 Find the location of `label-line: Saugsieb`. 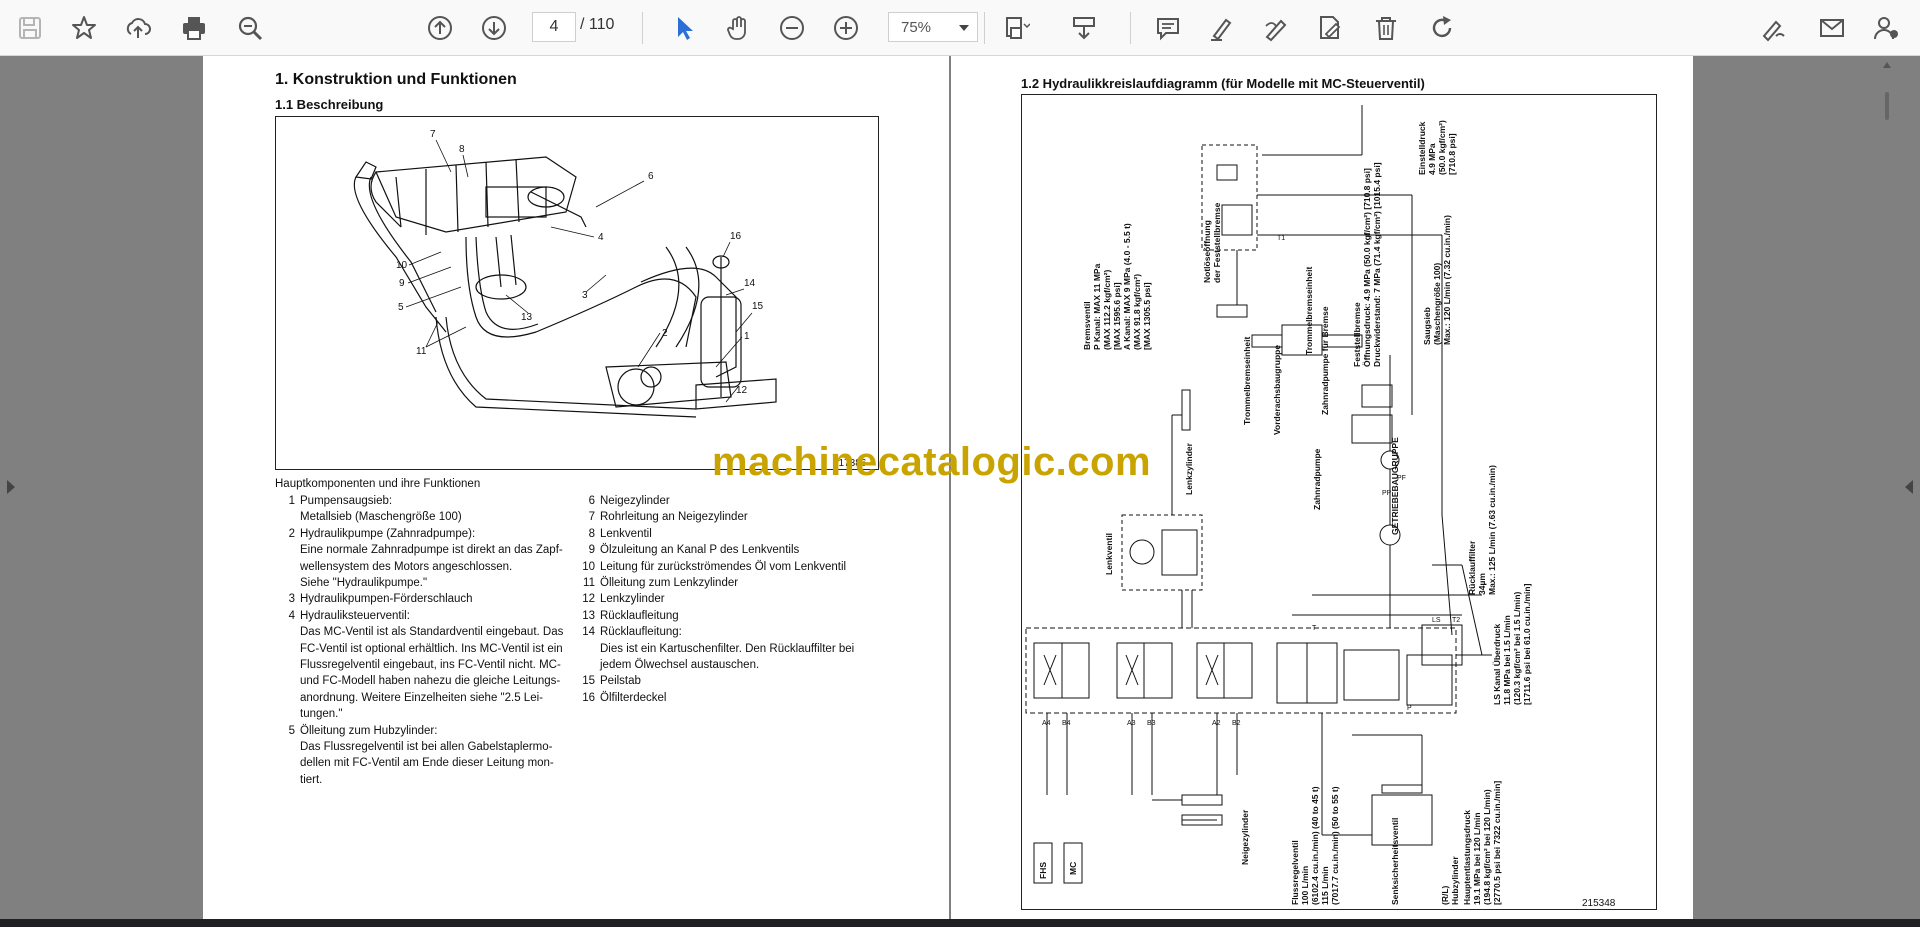

label-line: Saugsieb is located at coordinates (1427, 326).